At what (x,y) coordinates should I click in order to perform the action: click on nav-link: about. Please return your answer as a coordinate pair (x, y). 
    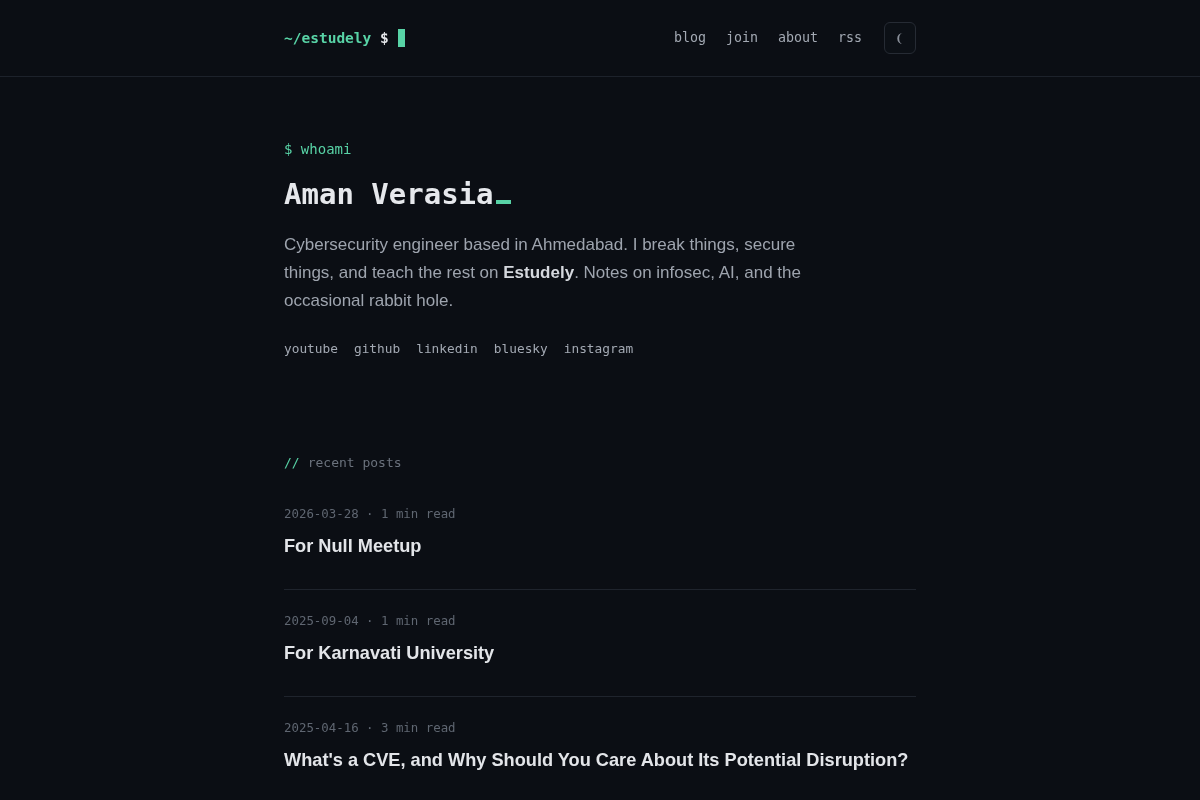
    Looking at the image, I should click on (797, 38).